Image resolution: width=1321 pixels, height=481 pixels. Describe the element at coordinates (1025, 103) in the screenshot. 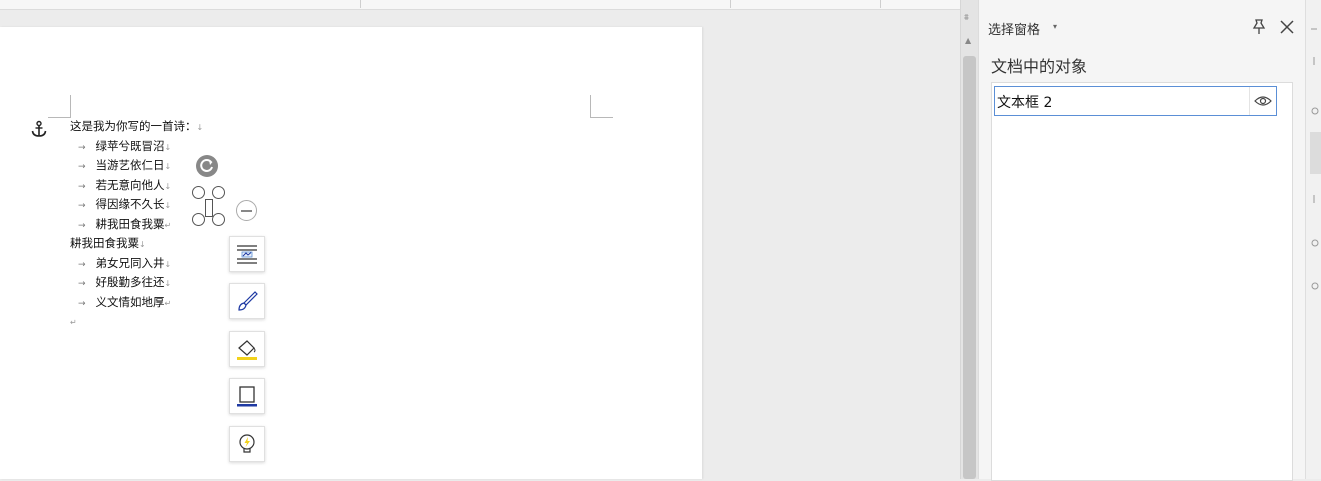

I see `object-name: 文本框 2` at that location.